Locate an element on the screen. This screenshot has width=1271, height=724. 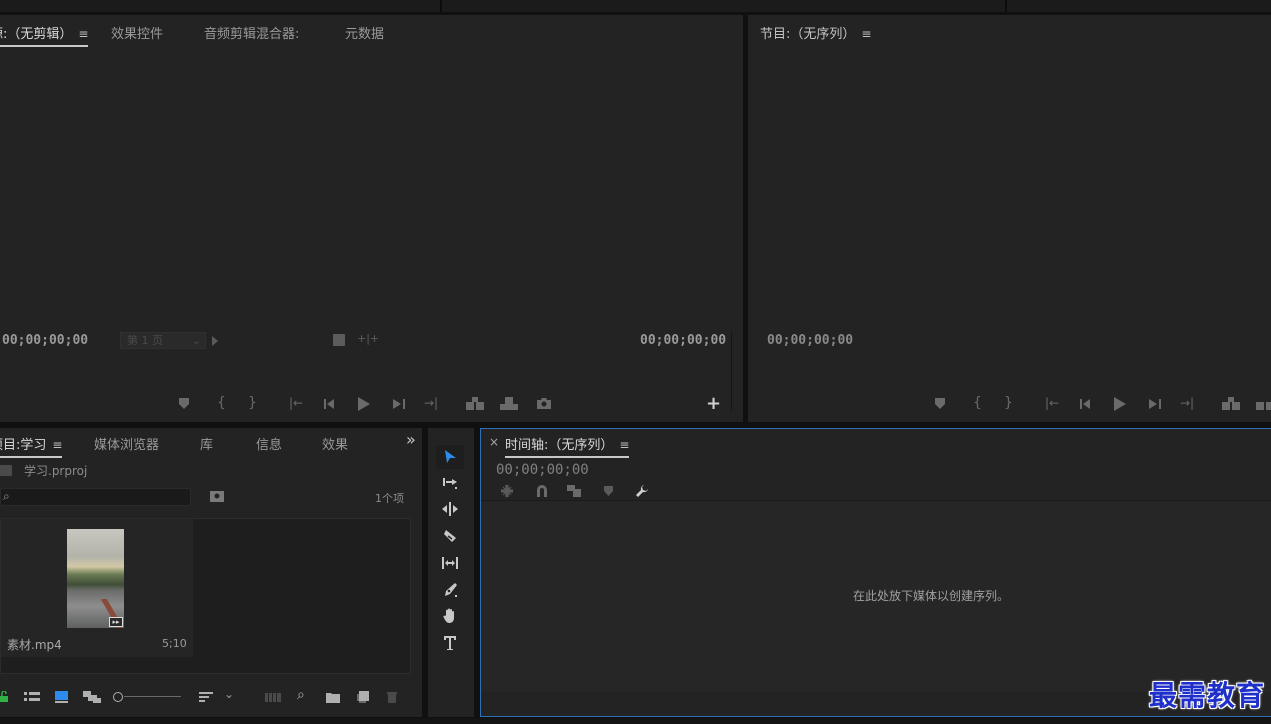
new-bin-icon is located at coordinates (333, 697).